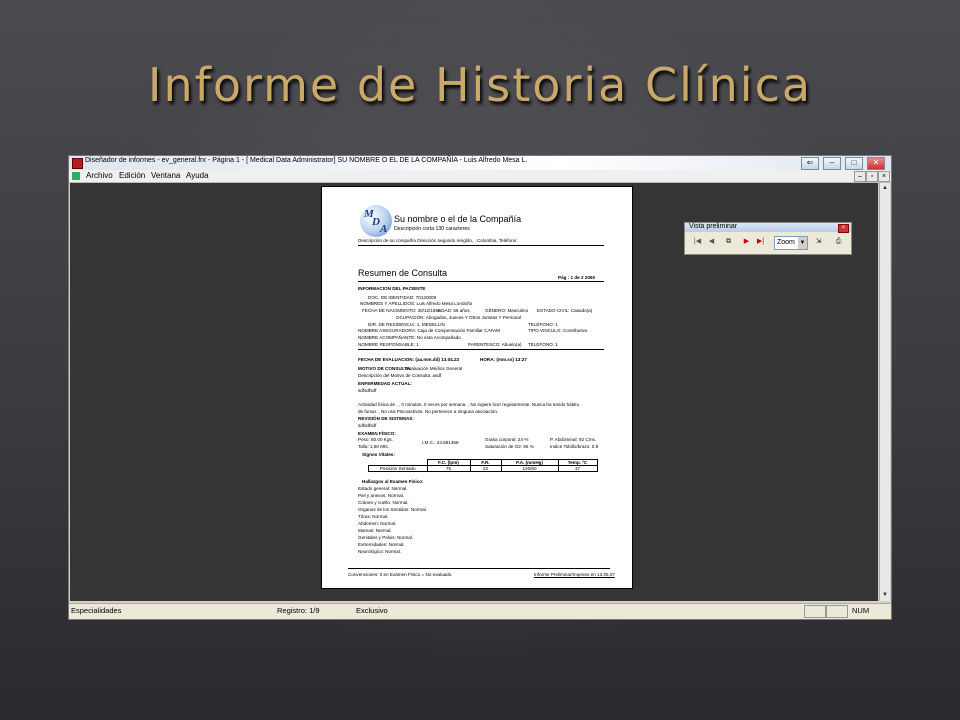 The width and height of the screenshot is (960, 720). I want to click on previous-page-icon: ◀, so click(711, 242).